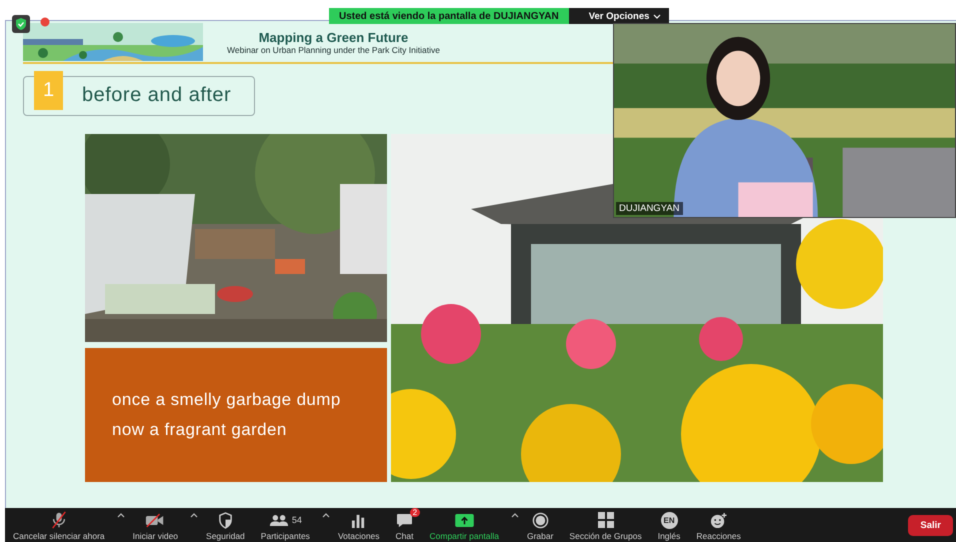 Image resolution: width=956 pixels, height=542 pixels. What do you see at coordinates (358, 520) in the screenshot?
I see `bar-chart-icon` at bounding box center [358, 520].